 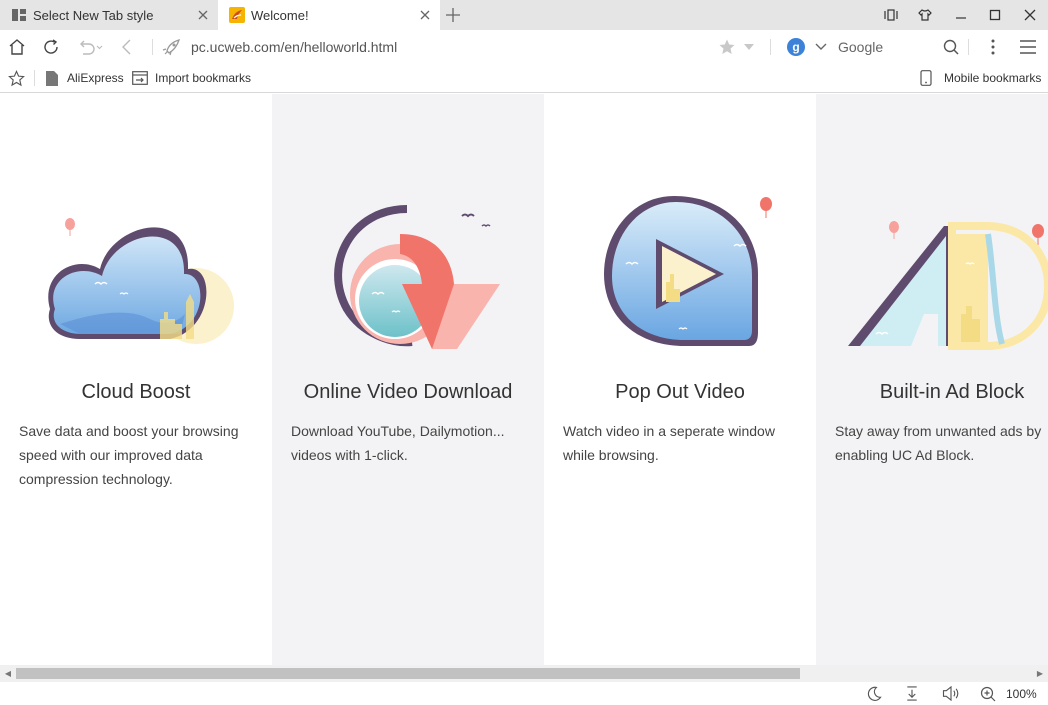 I want to click on compact-mode-button, so click(x=891, y=15).